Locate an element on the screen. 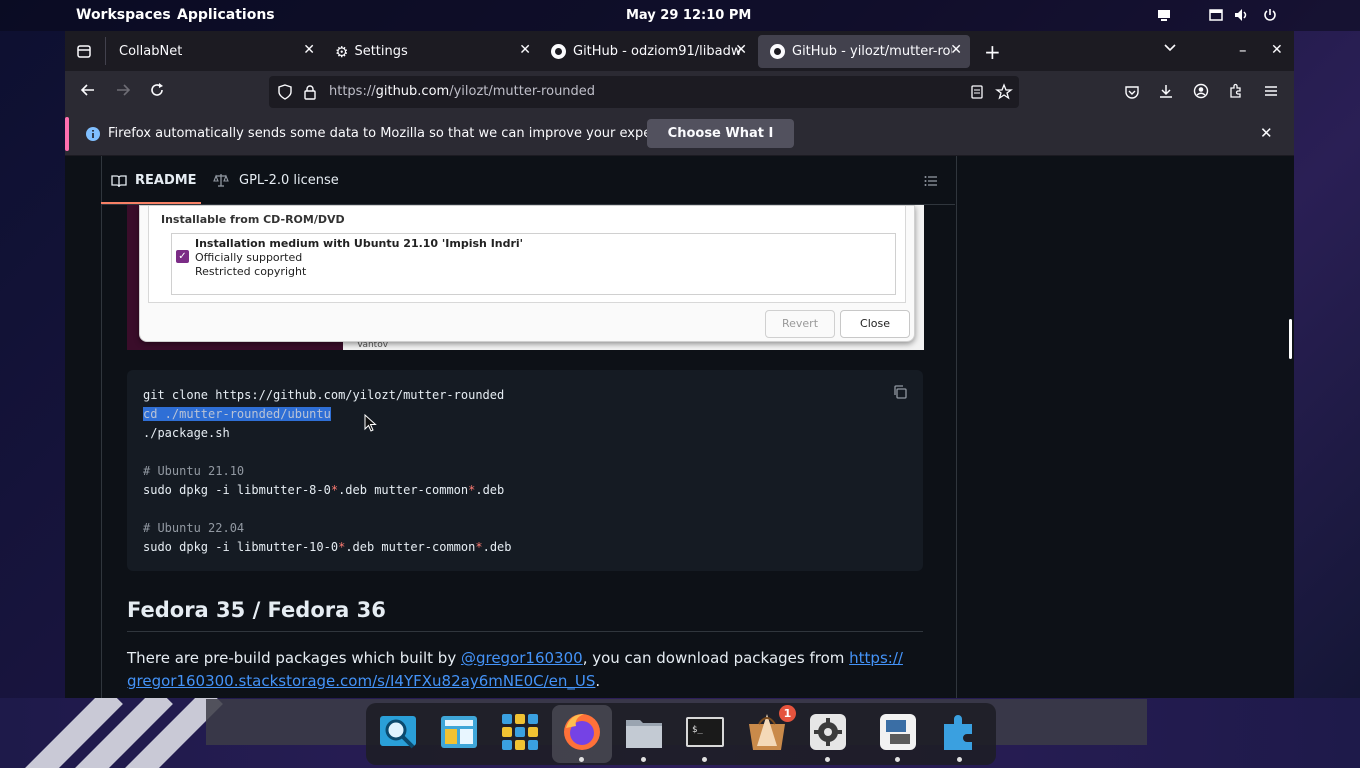  readme-tab: README is located at coordinates (166, 180).